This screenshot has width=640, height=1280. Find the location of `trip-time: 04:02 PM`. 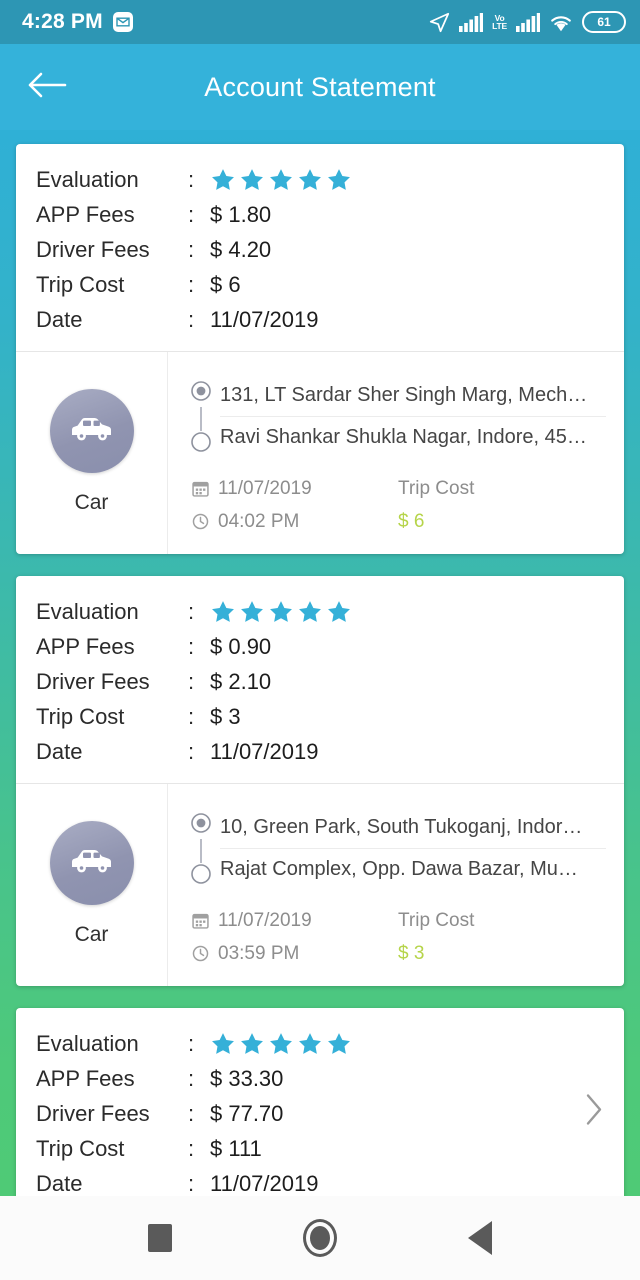

trip-time: 04:02 PM is located at coordinates (259, 521).